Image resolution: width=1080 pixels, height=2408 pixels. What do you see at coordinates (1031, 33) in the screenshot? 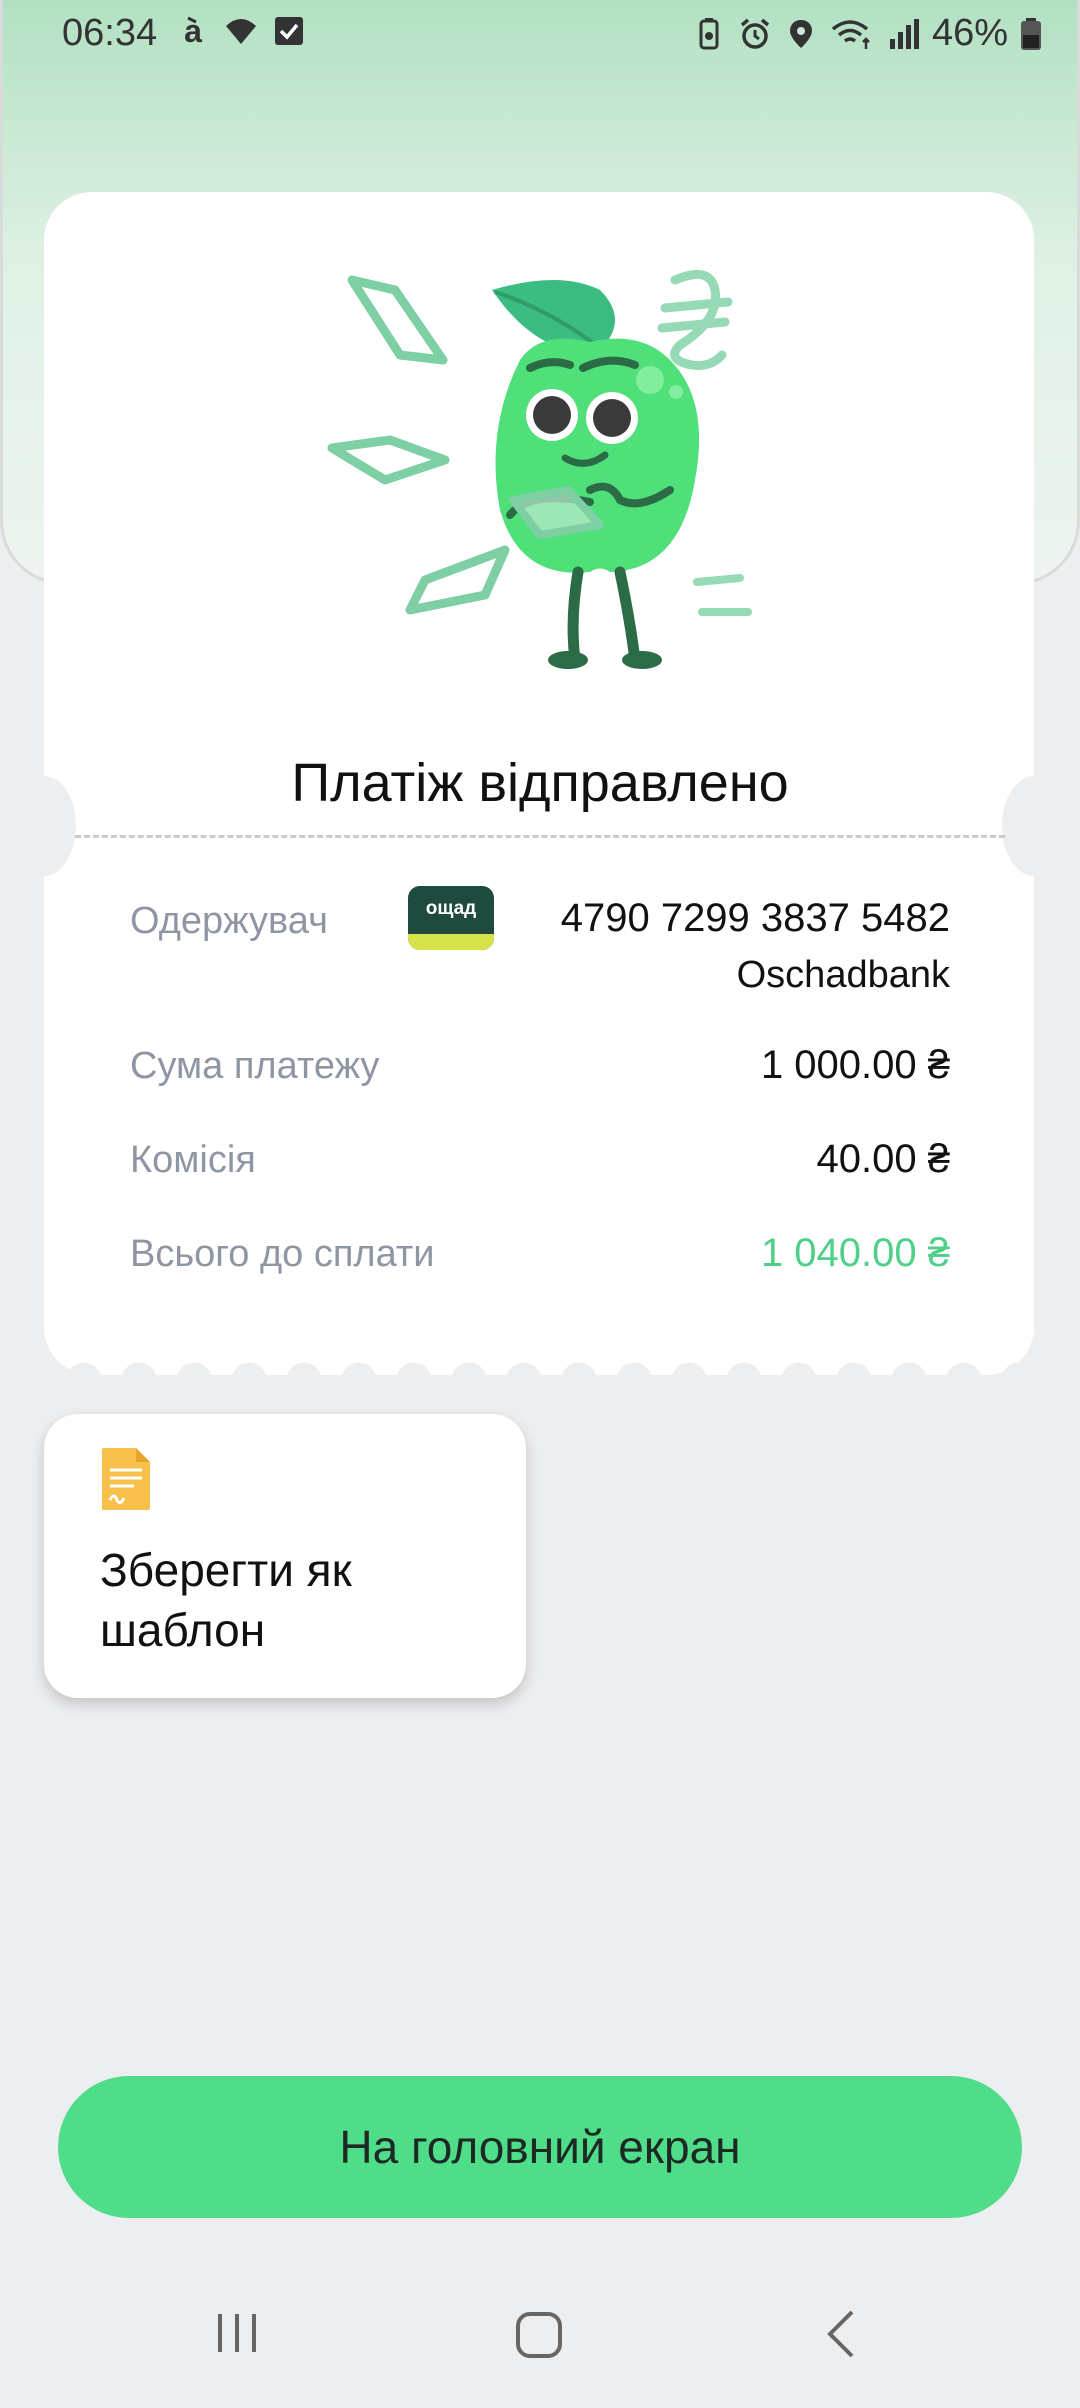
I see `battery-icon` at bounding box center [1031, 33].